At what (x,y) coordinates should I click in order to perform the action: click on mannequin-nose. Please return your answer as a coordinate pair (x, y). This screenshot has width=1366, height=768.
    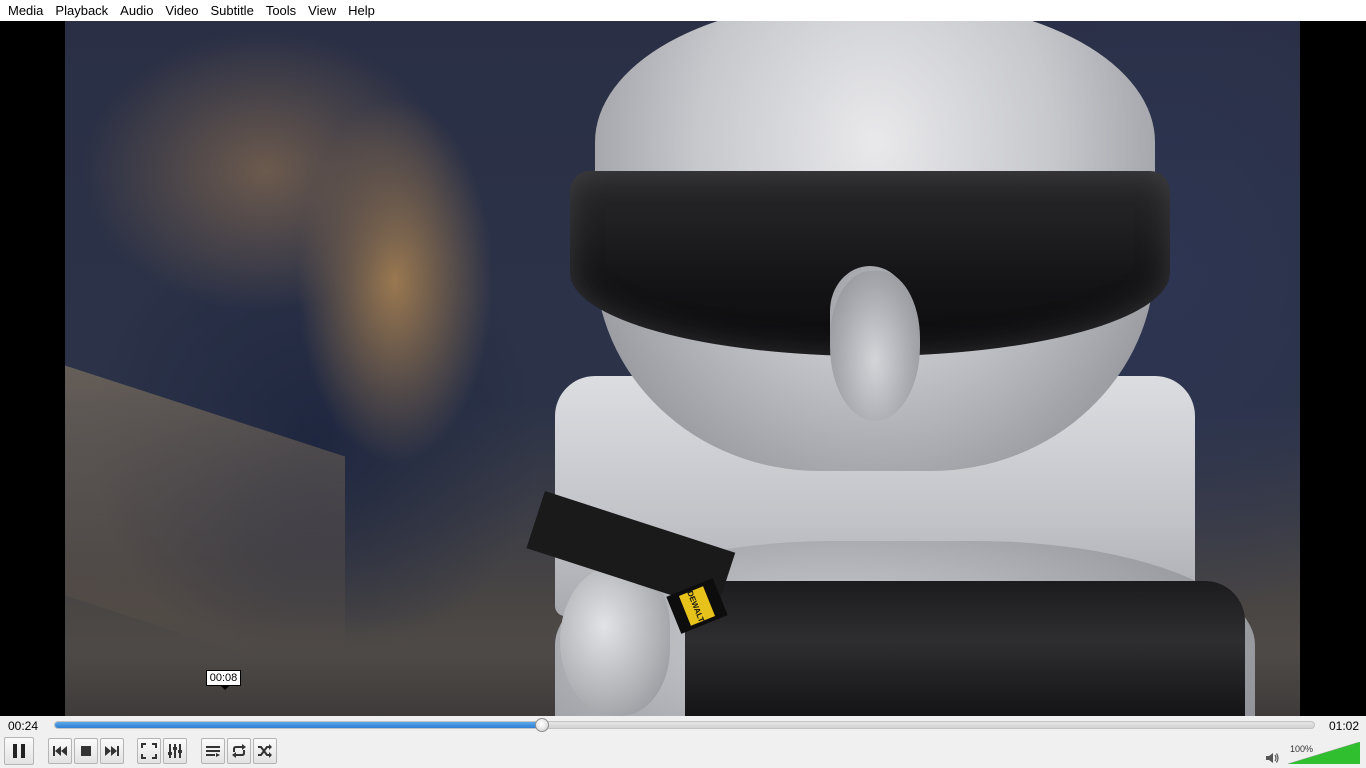
    Looking at the image, I should click on (875, 346).